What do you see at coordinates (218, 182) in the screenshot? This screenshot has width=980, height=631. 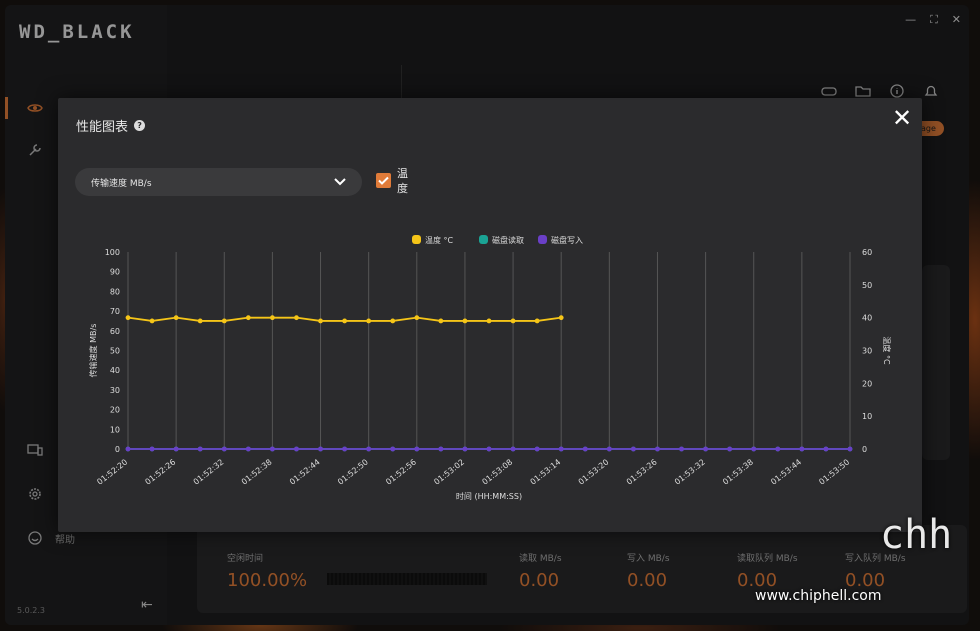 I see `metric-select: 传输速度 MB/s` at bounding box center [218, 182].